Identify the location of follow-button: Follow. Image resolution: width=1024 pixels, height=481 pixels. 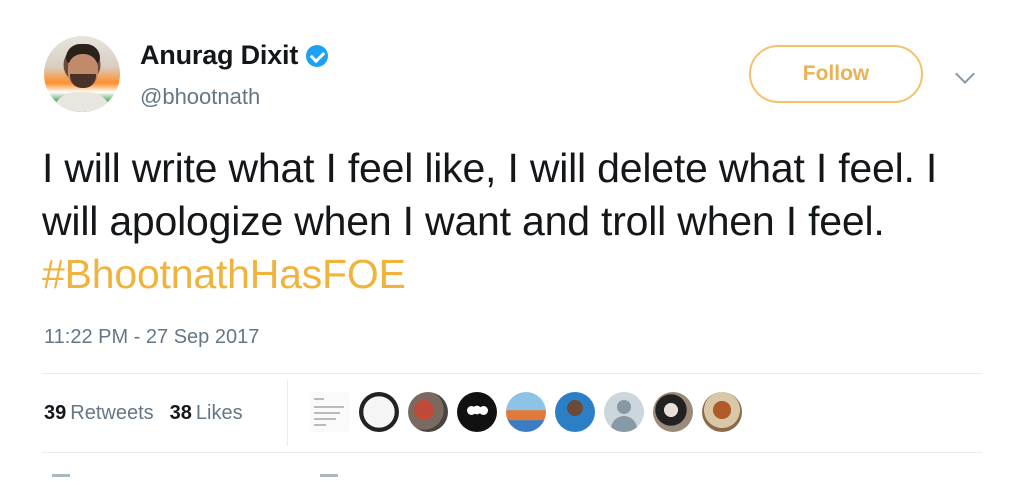
(836, 74).